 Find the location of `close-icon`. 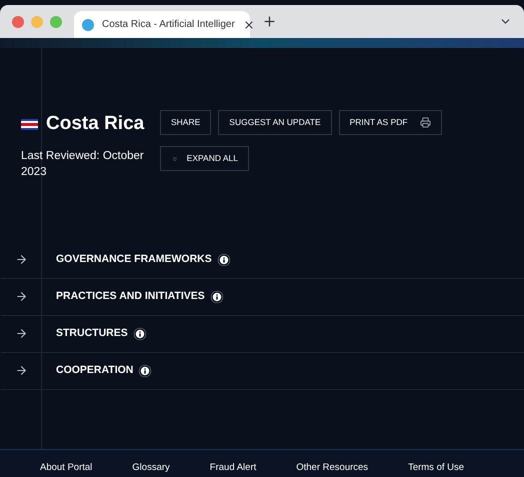

close-icon is located at coordinates (248, 24).